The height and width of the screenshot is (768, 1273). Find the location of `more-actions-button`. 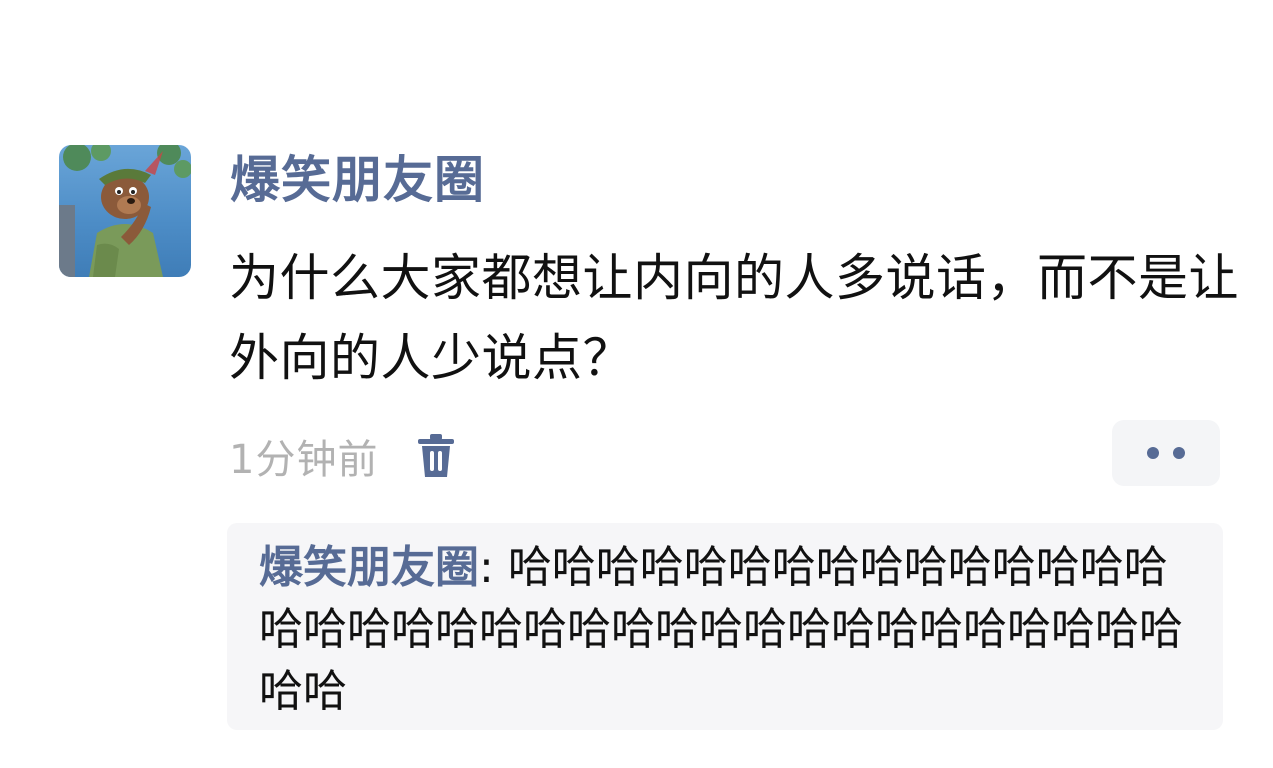

more-actions-button is located at coordinates (1166, 453).